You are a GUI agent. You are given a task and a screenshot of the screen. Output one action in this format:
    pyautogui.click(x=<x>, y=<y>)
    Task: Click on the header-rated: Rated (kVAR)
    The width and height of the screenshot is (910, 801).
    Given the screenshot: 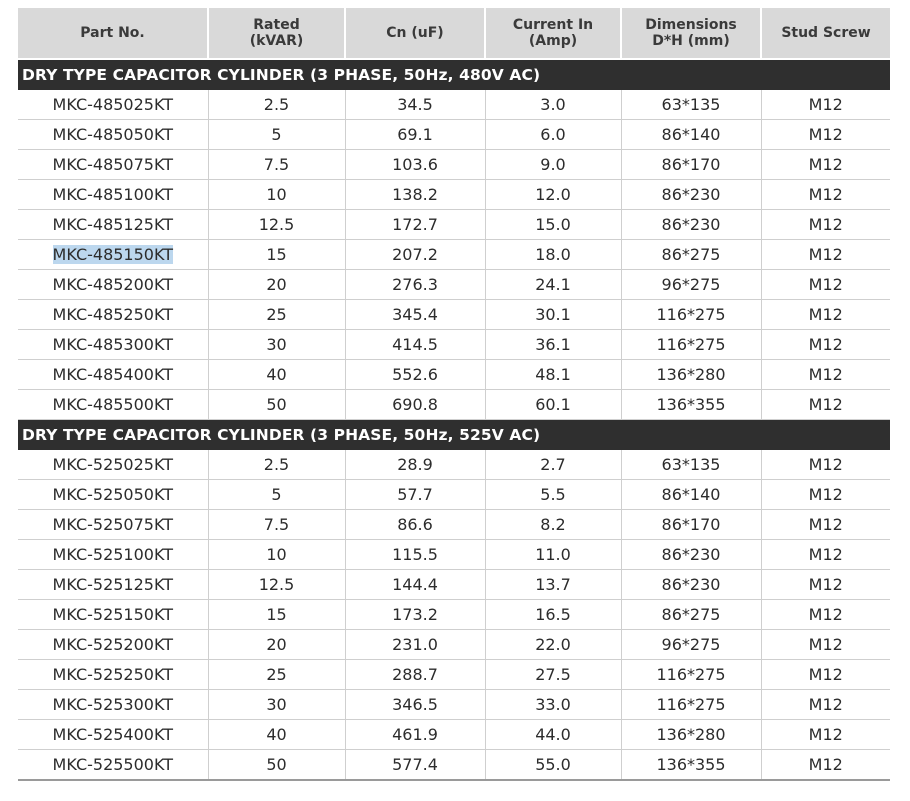 What is the action you would take?
    pyautogui.click(x=276, y=34)
    